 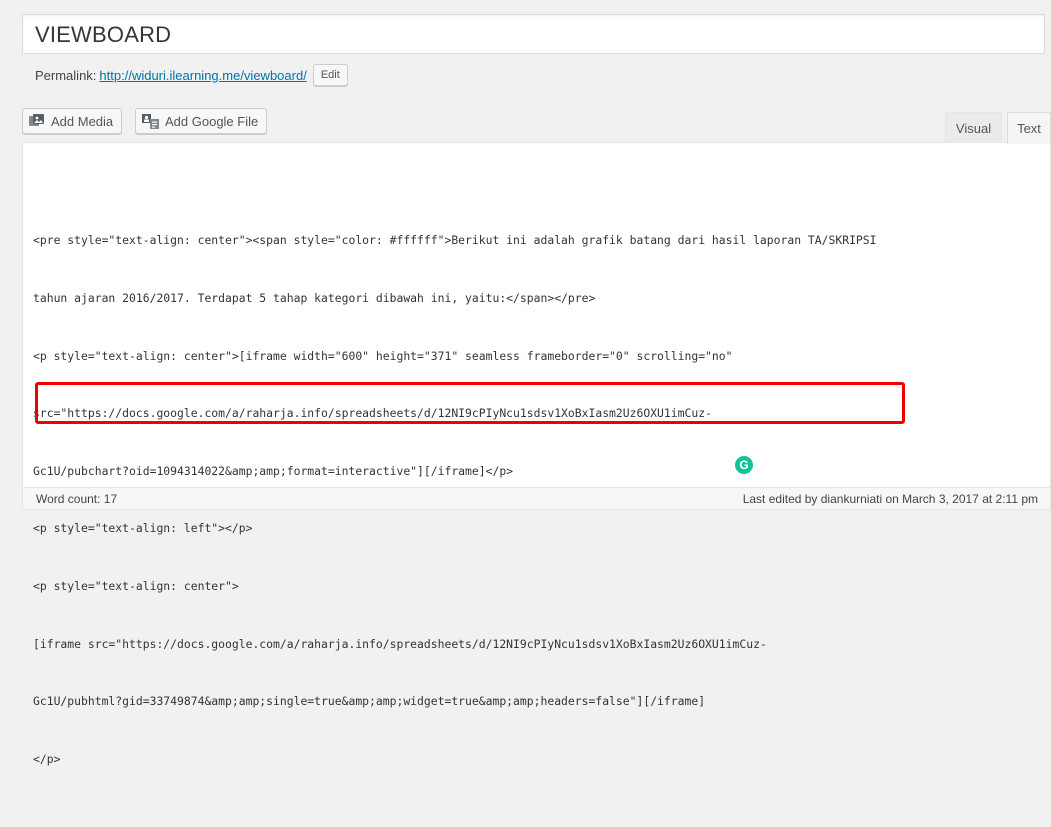 What do you see at coordinates (77, 499) in the screenshot?
I see `word-count: Word count: 17` at bounding box center [77, 499].